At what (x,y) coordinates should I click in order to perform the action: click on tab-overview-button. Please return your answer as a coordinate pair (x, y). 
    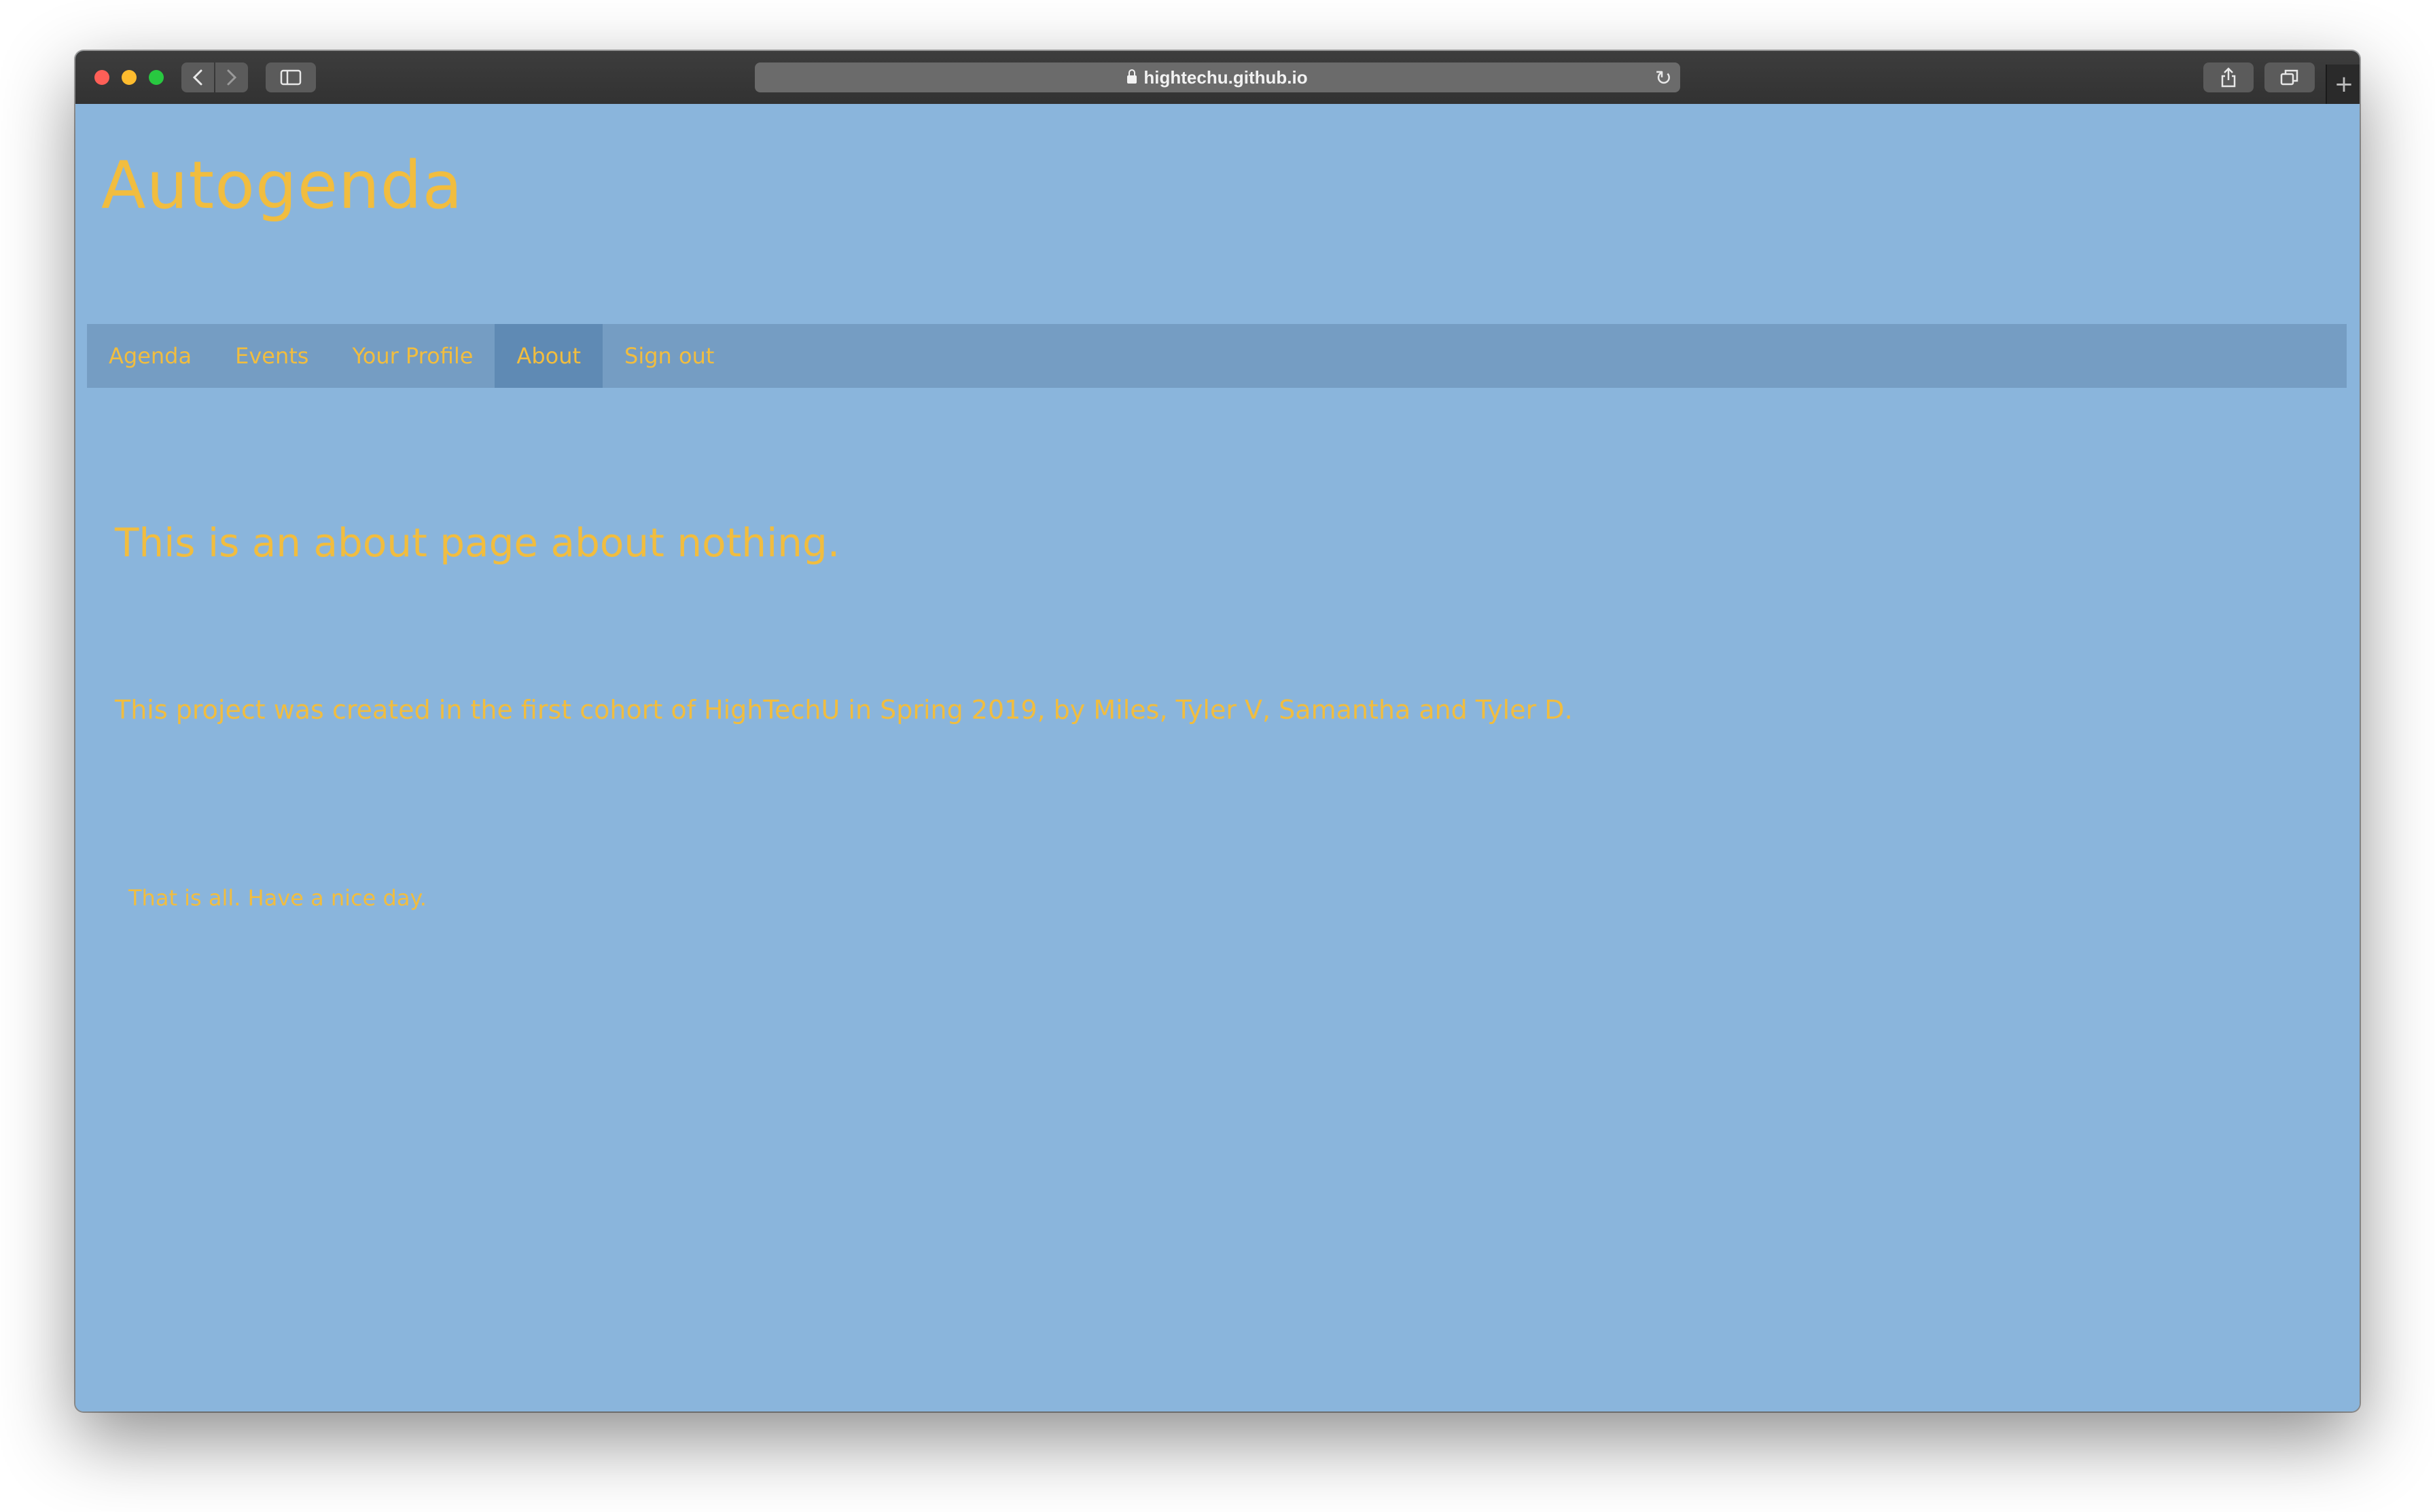
    Looking at the image, I should click on (2289, 77).